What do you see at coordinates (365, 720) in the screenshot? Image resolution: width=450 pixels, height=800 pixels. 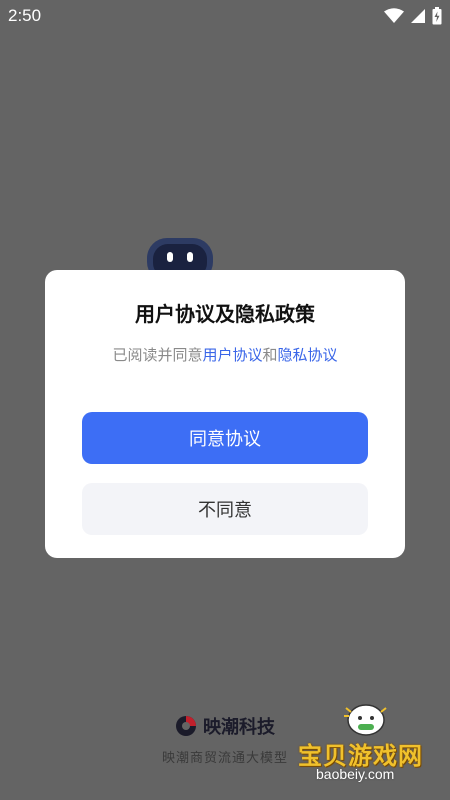 I see `gamepad-mascot-icon` at bounding box center [365, 720].